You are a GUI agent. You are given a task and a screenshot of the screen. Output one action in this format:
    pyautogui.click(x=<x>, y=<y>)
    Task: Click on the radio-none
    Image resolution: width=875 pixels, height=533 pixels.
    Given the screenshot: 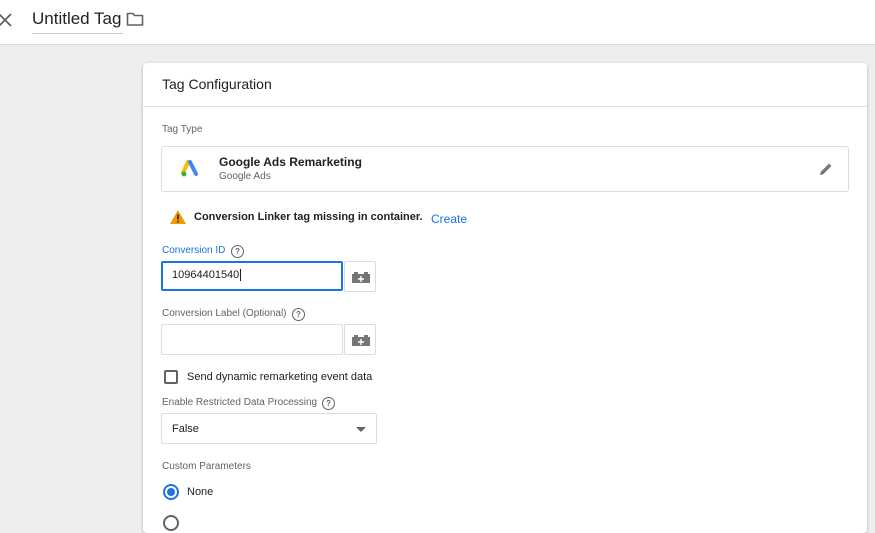 What is the action you would take?
    pyautogui.click(x=171, y=492)
    